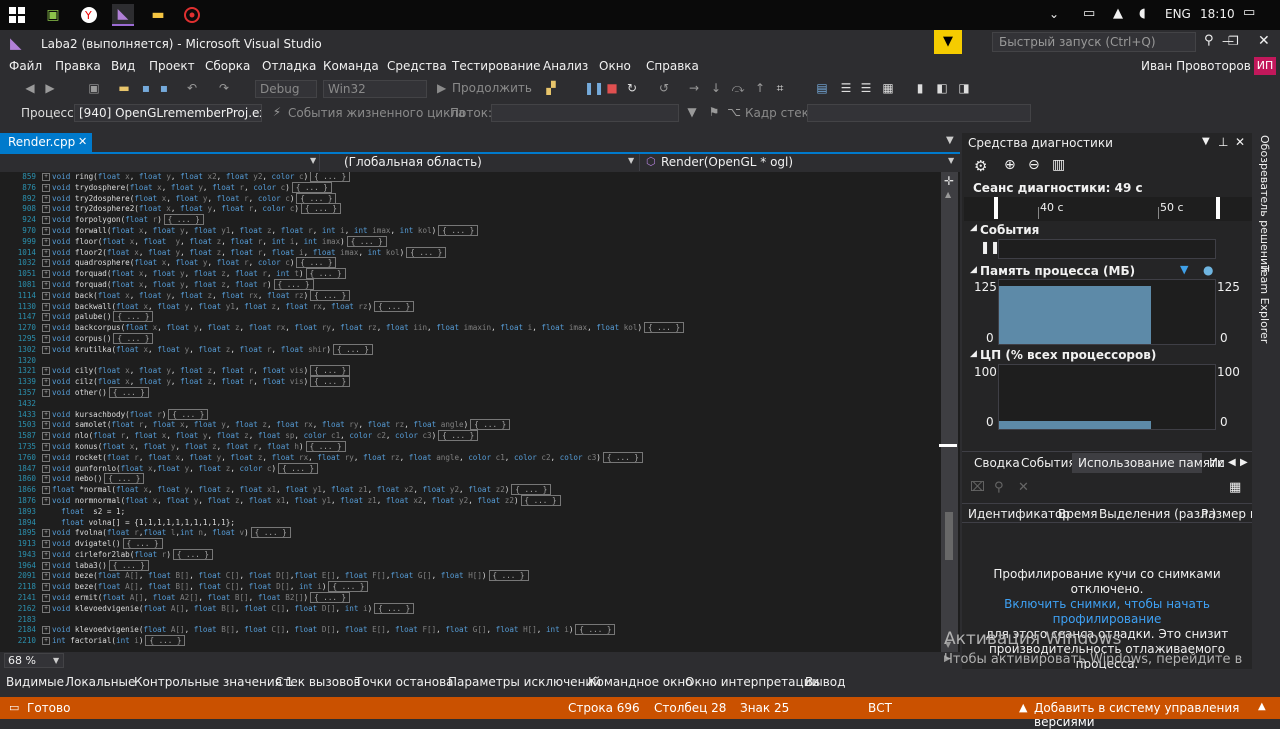 The width and height of the screenshot is (1280, 729). Describe the element at coordinates (585, 113) in the screenshot. I see `thread-select` at that location.